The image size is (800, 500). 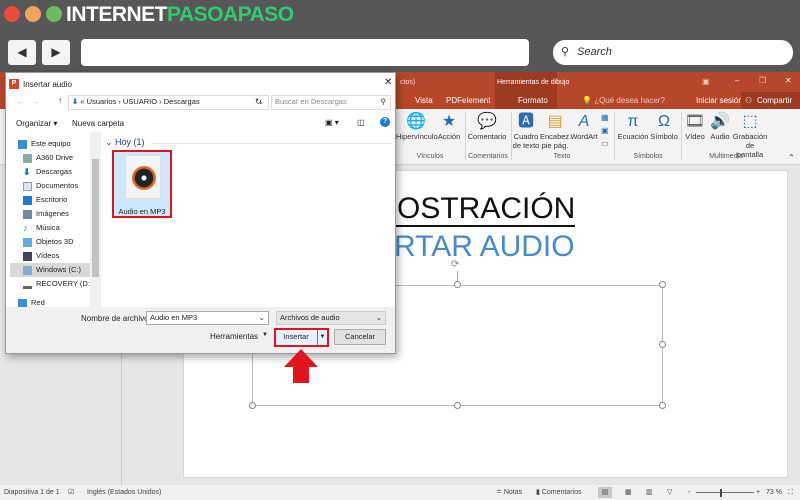 I want to click on equation-button: π Ecuación, so click(x=633, y=126).